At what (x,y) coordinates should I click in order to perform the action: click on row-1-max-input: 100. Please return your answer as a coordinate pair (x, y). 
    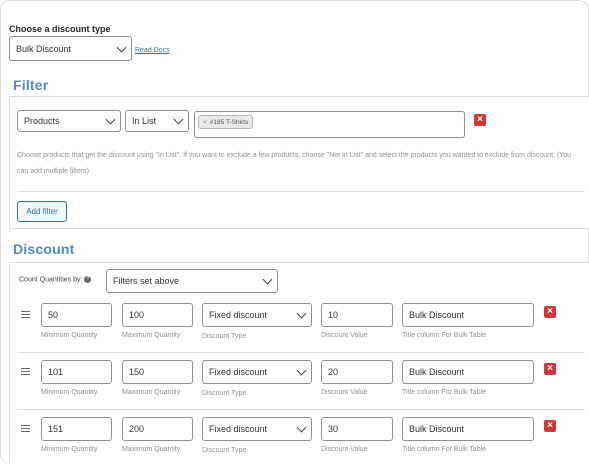
    Looking at the image, I should click on (157, 315).